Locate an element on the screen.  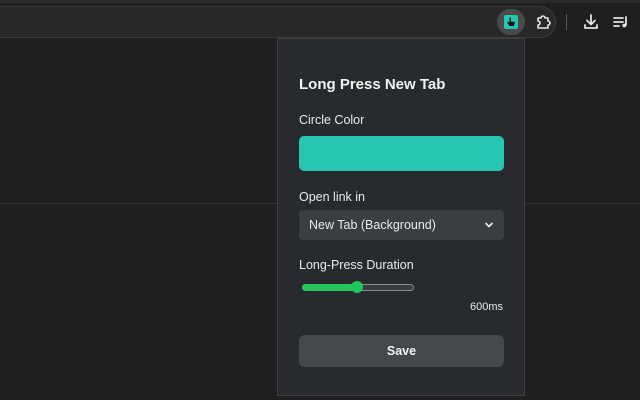
duration-value: 600ms is located at coordinates (486, 307).